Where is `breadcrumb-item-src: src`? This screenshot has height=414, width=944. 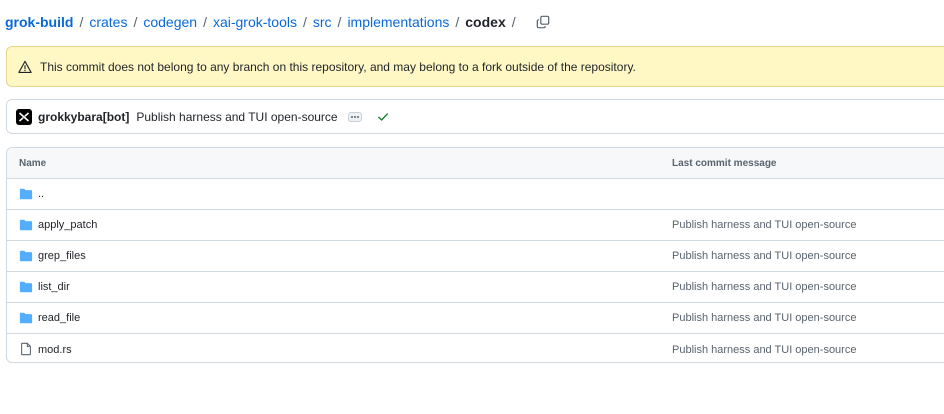 breadcrumb-item-src: src is located at coordinates (322, 22).